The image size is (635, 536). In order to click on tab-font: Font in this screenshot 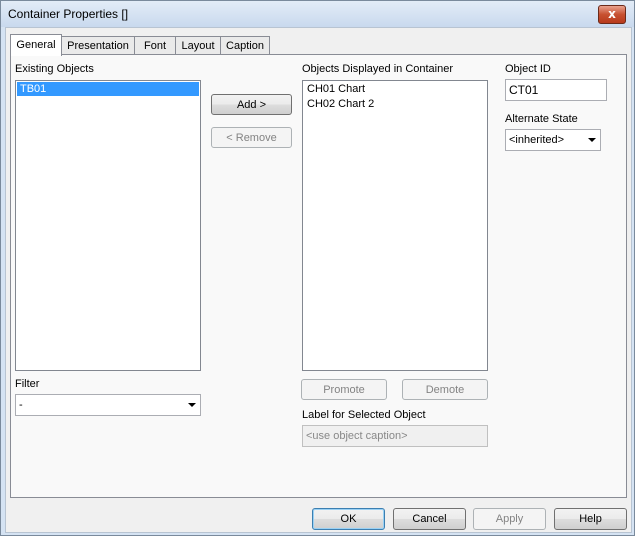, I will do `click(155, 45)`.